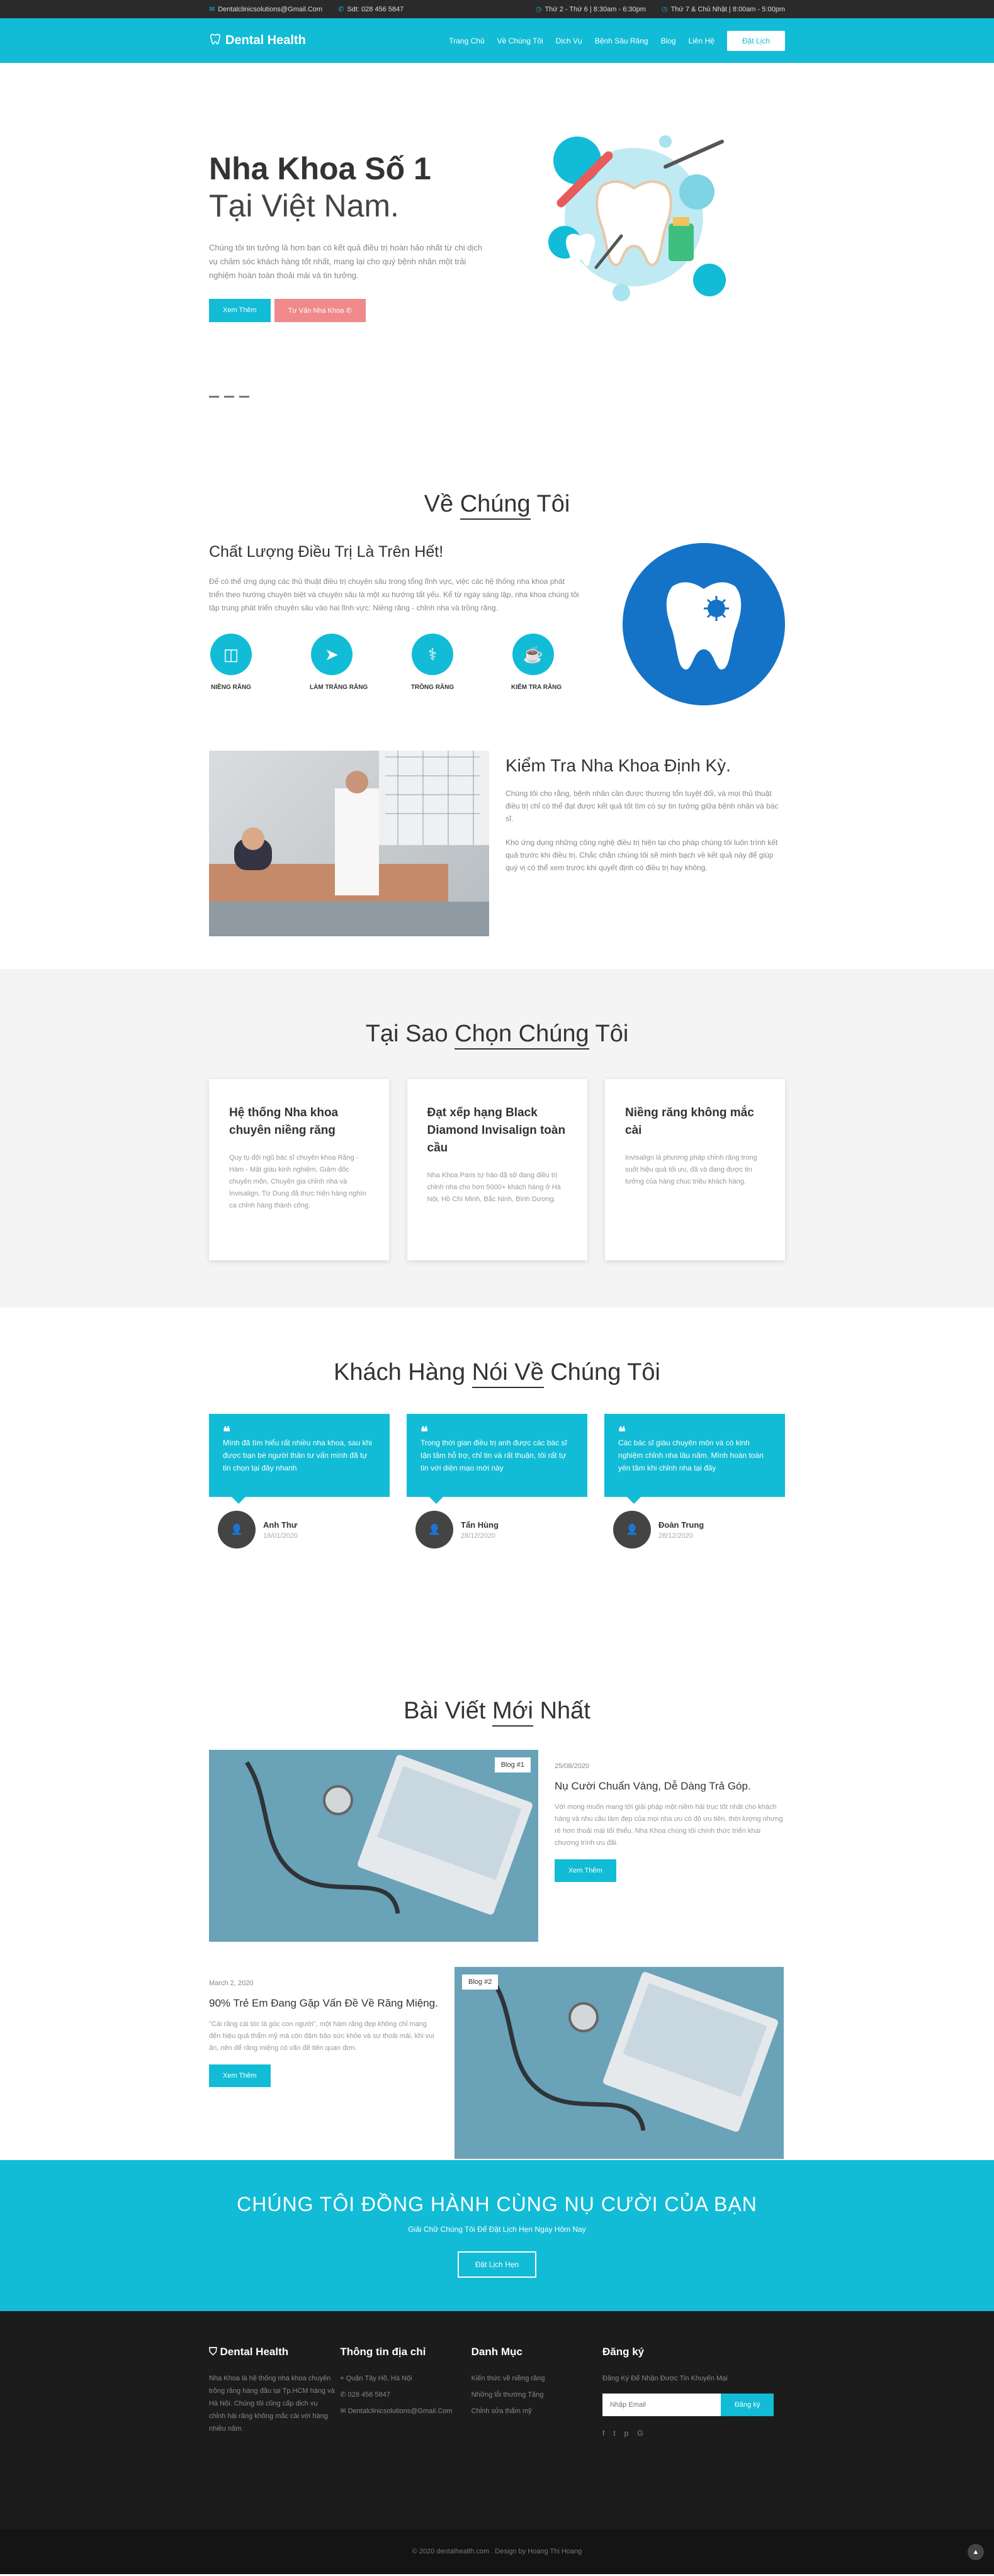  Describe the element at coordinates (623, 2352) in the screenshot. I see `footer-subscribe-title: Đăng ký` at that location.